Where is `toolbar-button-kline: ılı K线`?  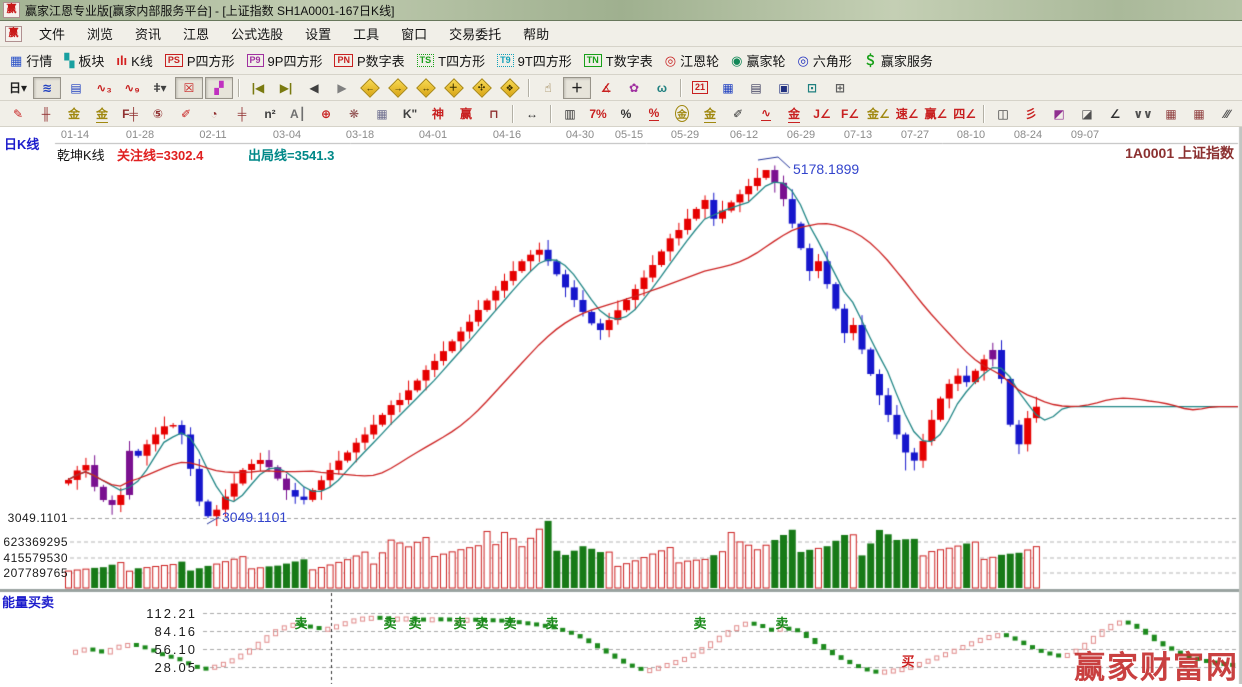
toolbar-button-kline: ılı K线 is located at coordinates (134, 60).